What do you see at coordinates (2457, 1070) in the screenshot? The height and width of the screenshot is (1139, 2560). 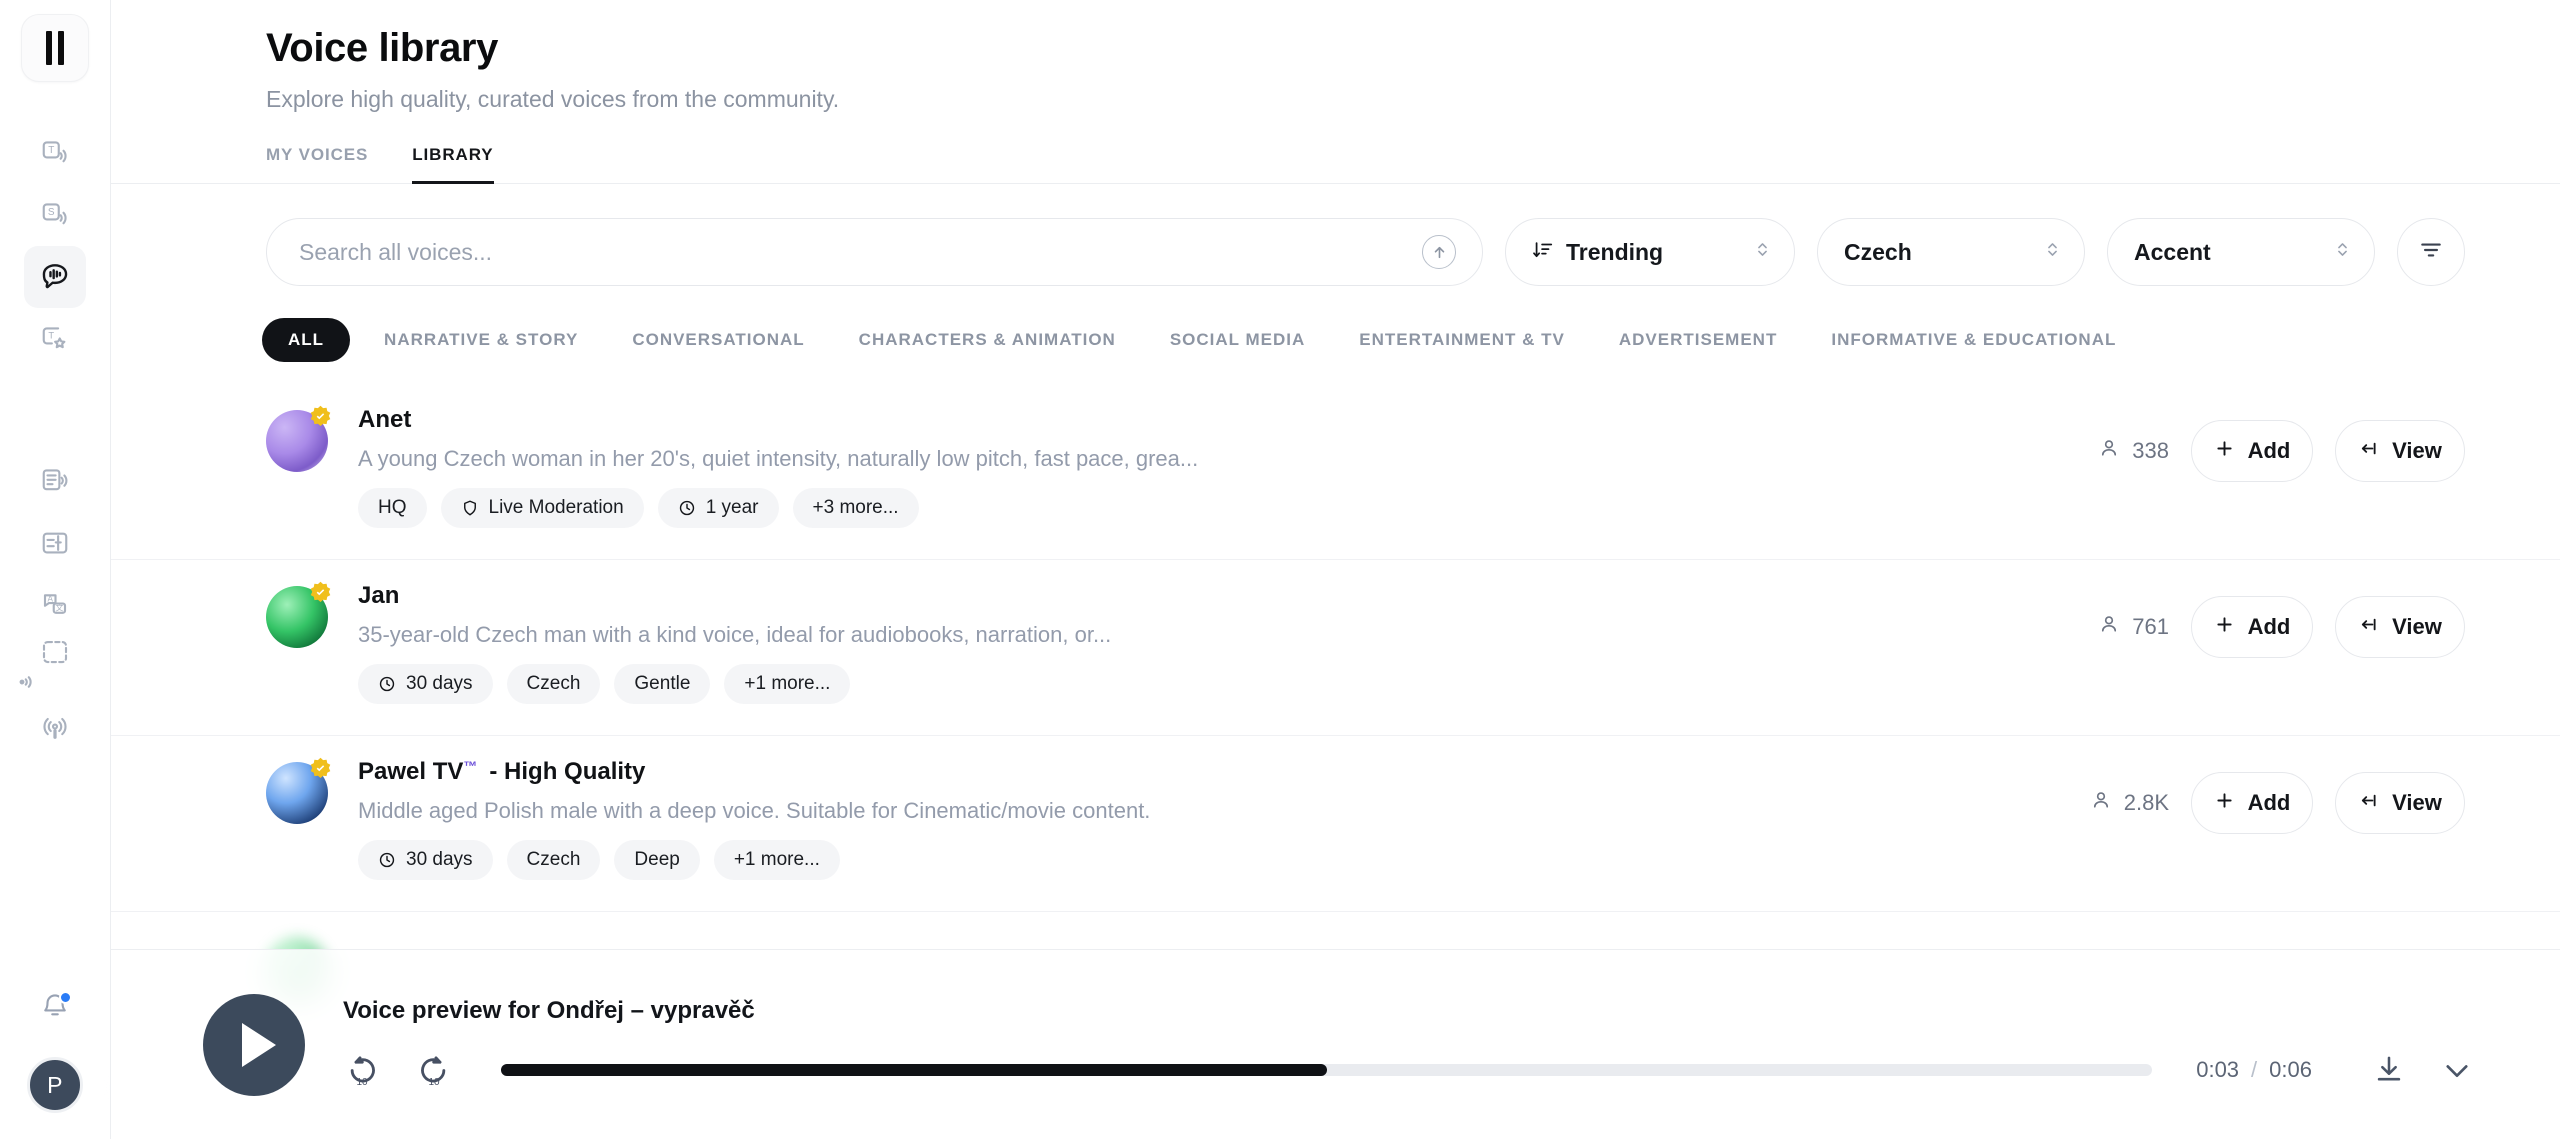 I see `chevron-down-icon` at bounding box center [2457, 1070].